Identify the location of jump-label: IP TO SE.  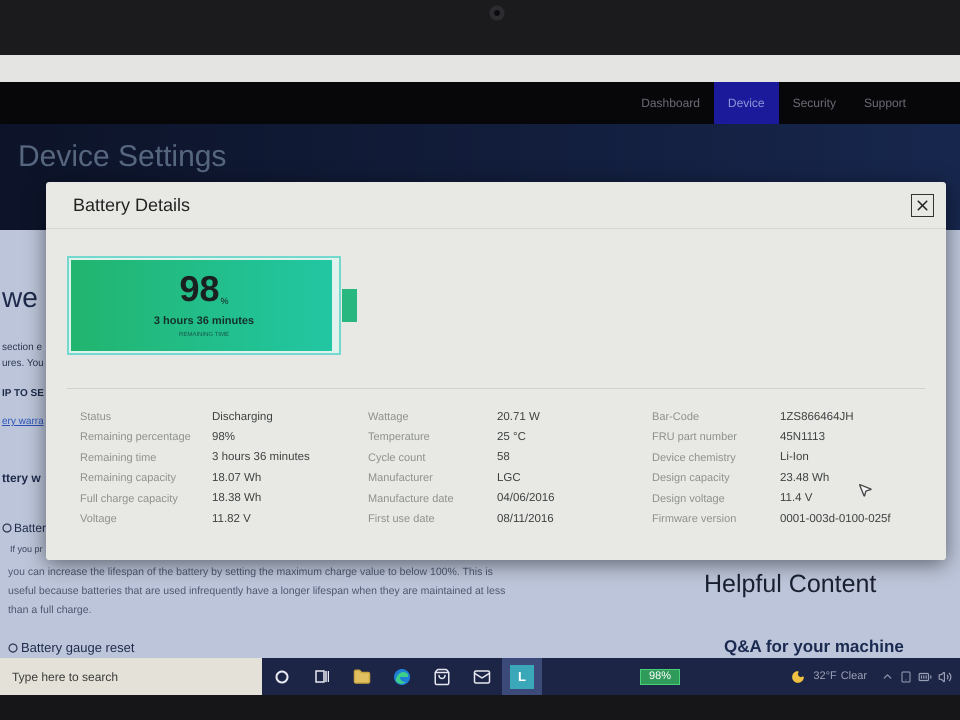
(23, 394).